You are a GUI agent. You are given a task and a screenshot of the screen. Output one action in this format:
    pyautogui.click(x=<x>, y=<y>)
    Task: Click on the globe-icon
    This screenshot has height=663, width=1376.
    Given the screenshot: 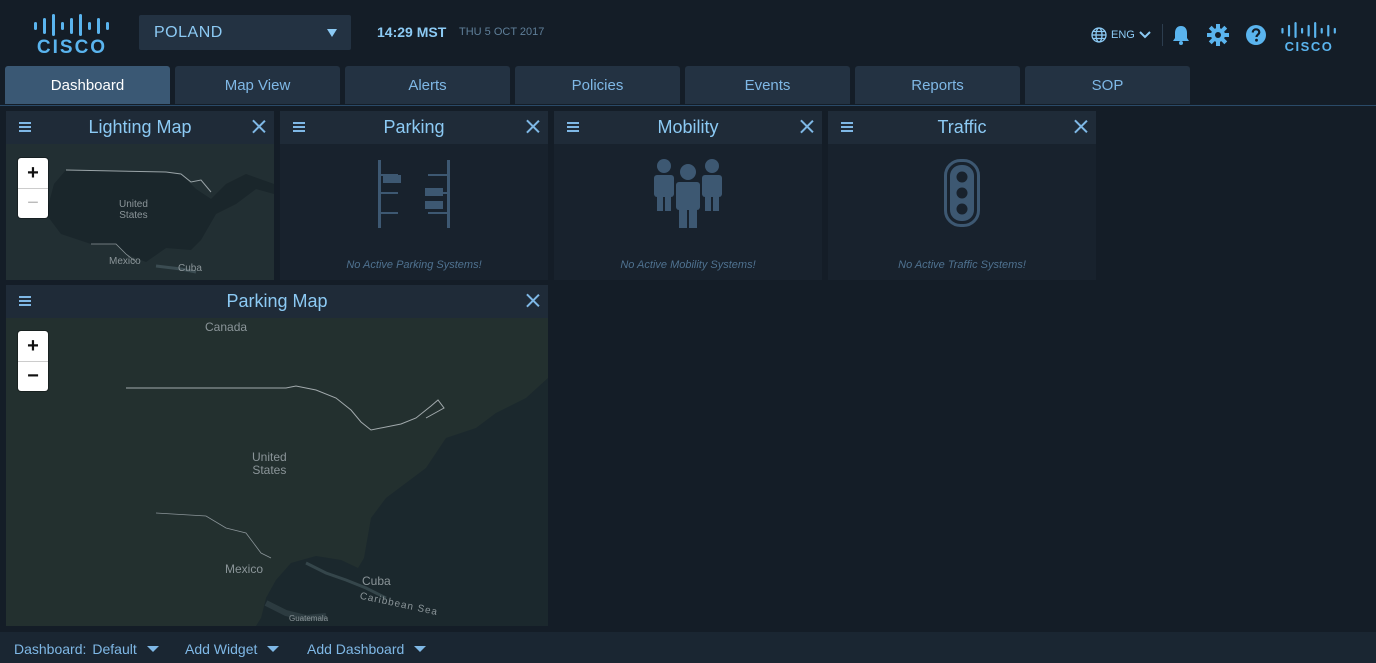 What is the action you would take?
    pyautogui.click(x=1099, y=35)
    